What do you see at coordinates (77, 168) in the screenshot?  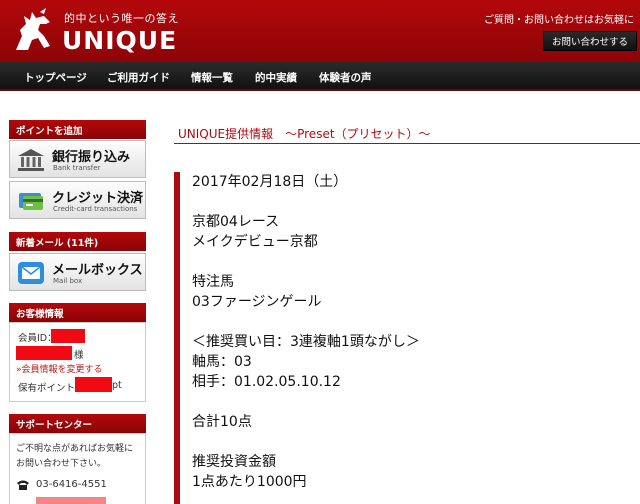 I see `bank-transfer-sub: Bank transfer` at bounding box center [77, 168].